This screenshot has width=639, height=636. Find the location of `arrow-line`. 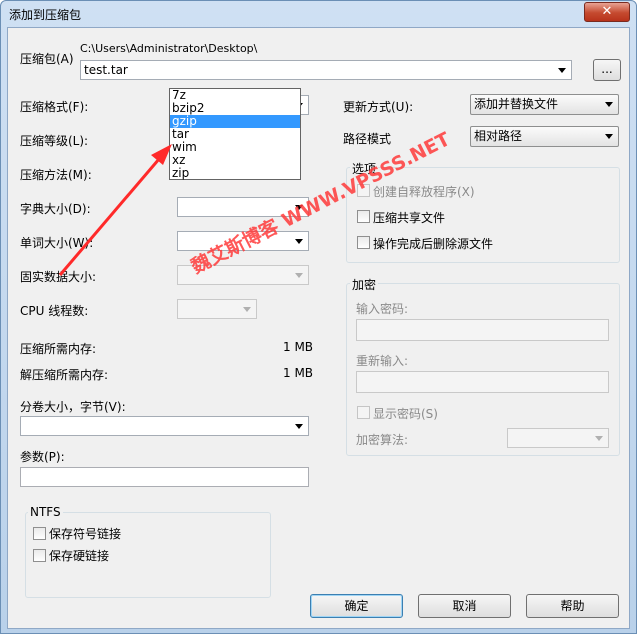

arrow-line is located at coordinates (112, 213).